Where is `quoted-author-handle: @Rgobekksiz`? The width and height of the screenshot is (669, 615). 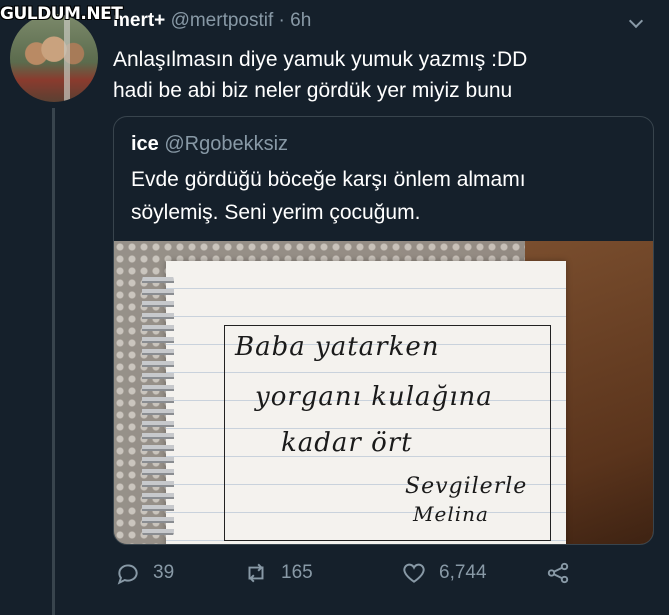 quoted-author-handle: @Rgobekksiz is located at coordinates (226, 144).